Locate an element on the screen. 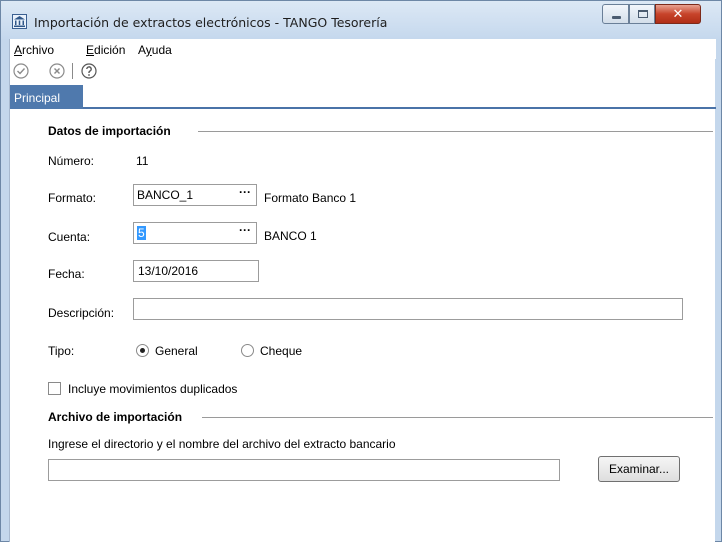  formato-value: BANCO_1 is located at coordinates (165, 195).